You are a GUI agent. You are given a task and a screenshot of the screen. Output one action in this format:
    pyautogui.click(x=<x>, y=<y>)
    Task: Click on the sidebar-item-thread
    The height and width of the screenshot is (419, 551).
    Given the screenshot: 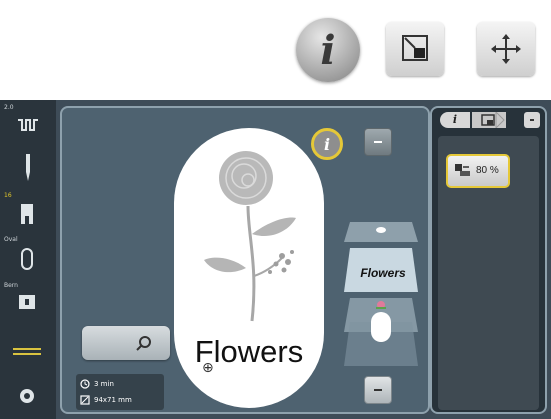 What is the action you would take?
    pyautogui.click(x=28, y=353)
    